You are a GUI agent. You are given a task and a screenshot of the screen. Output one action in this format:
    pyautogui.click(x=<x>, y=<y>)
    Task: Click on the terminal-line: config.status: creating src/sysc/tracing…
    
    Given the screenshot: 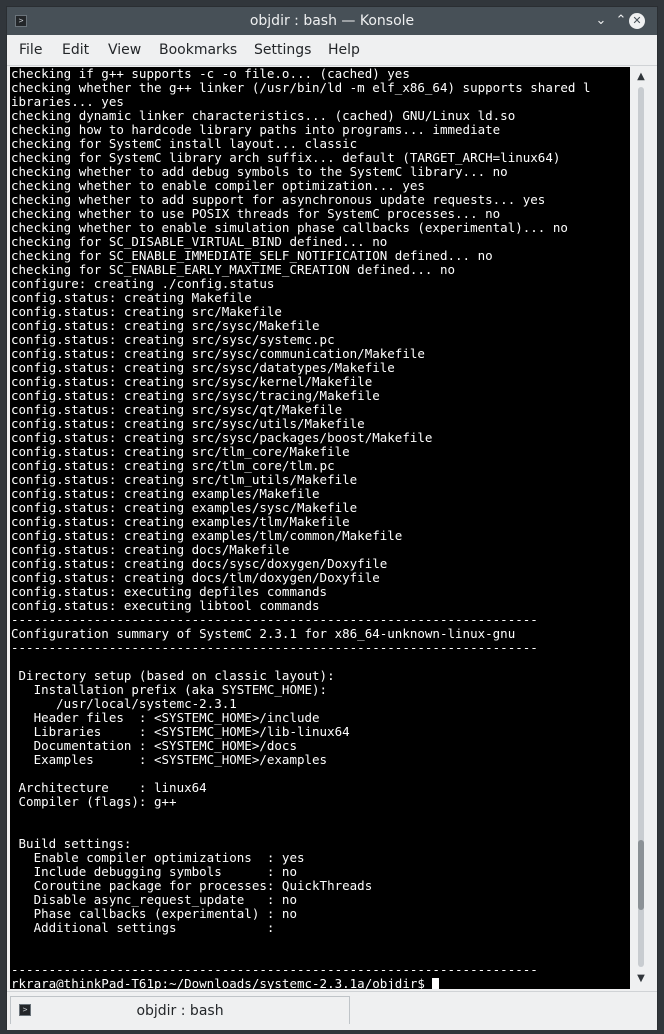 What is the action you would take?
    pyautogui.click(x=195, y=395)
    